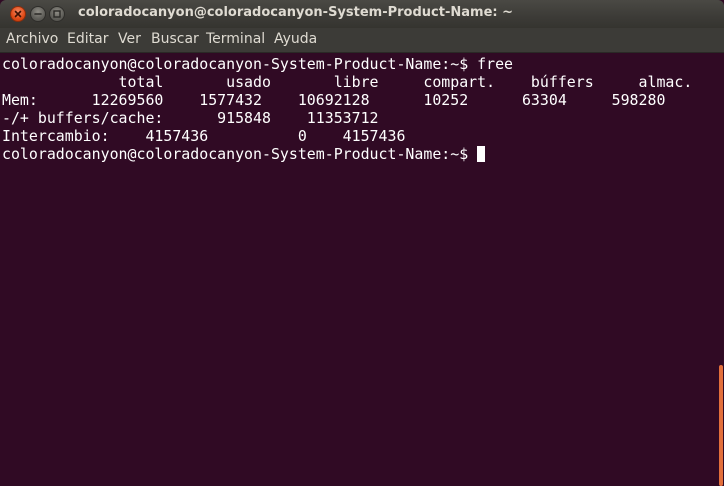 This screenshot has height=486, width=724. I want to click on free-swap-row: Intercambio: 4157436 0 4157436, so click(204, 136).